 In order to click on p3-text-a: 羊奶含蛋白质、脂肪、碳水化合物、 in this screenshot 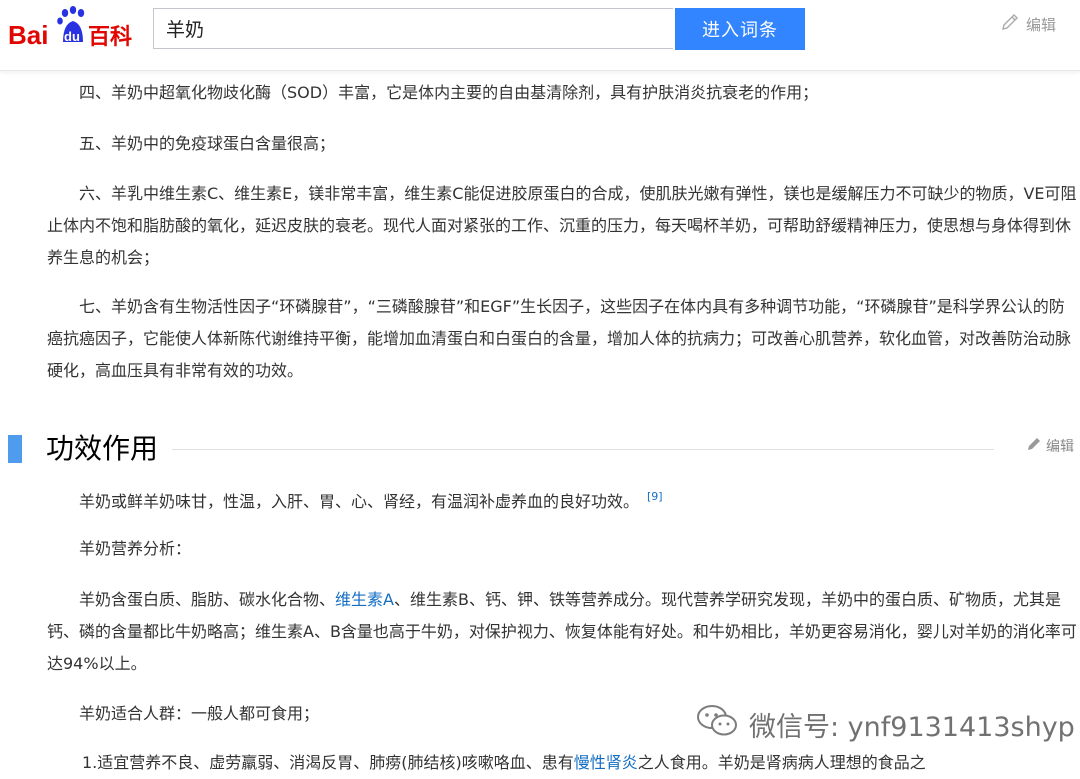, I will do `click(207, 599)`.